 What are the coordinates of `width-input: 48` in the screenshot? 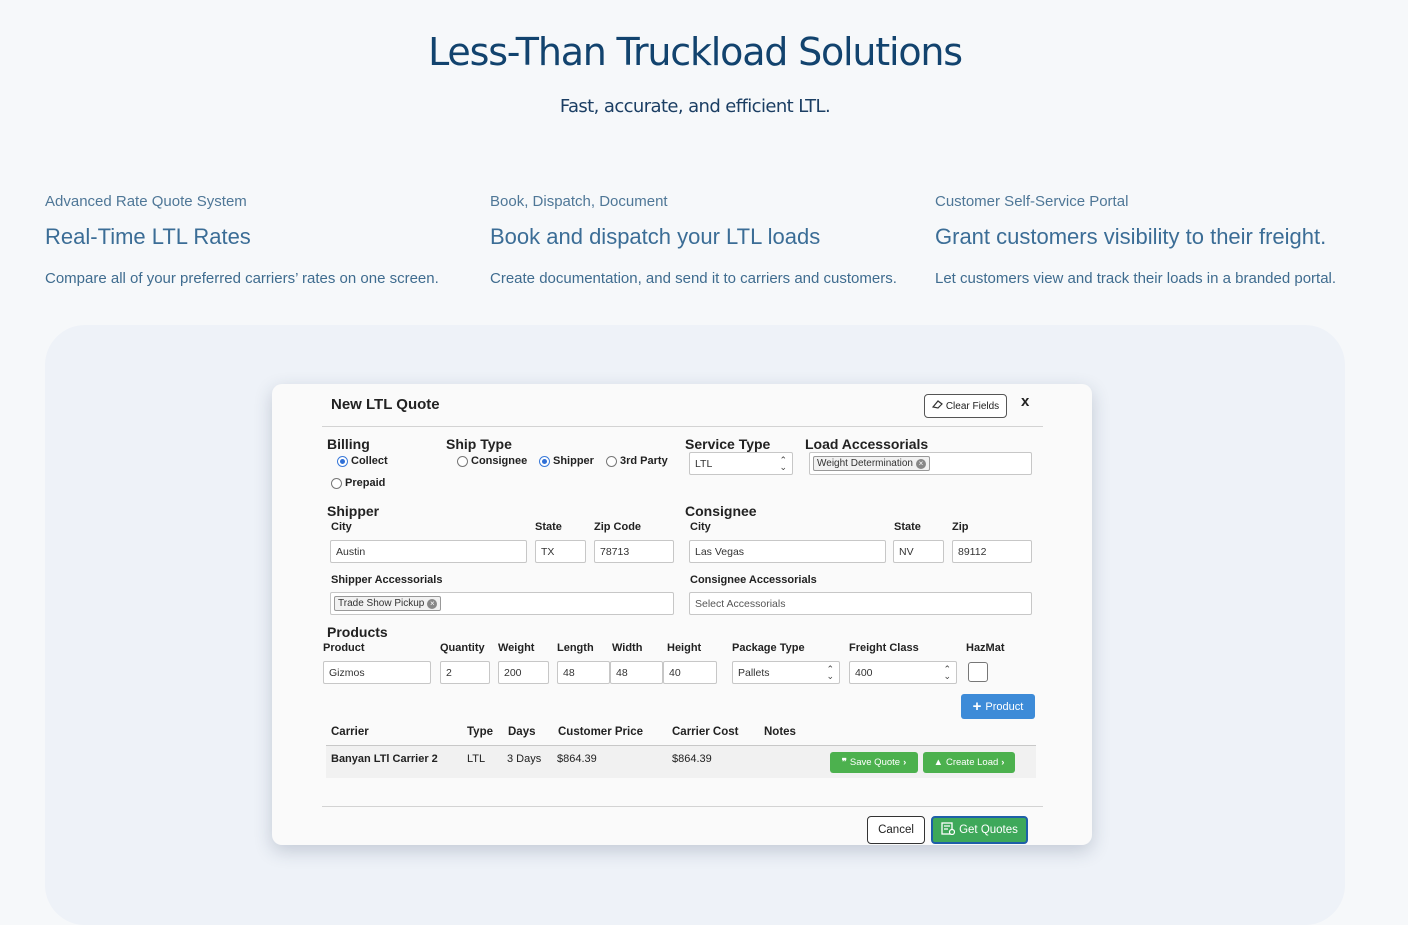 It's located at (636, 672).